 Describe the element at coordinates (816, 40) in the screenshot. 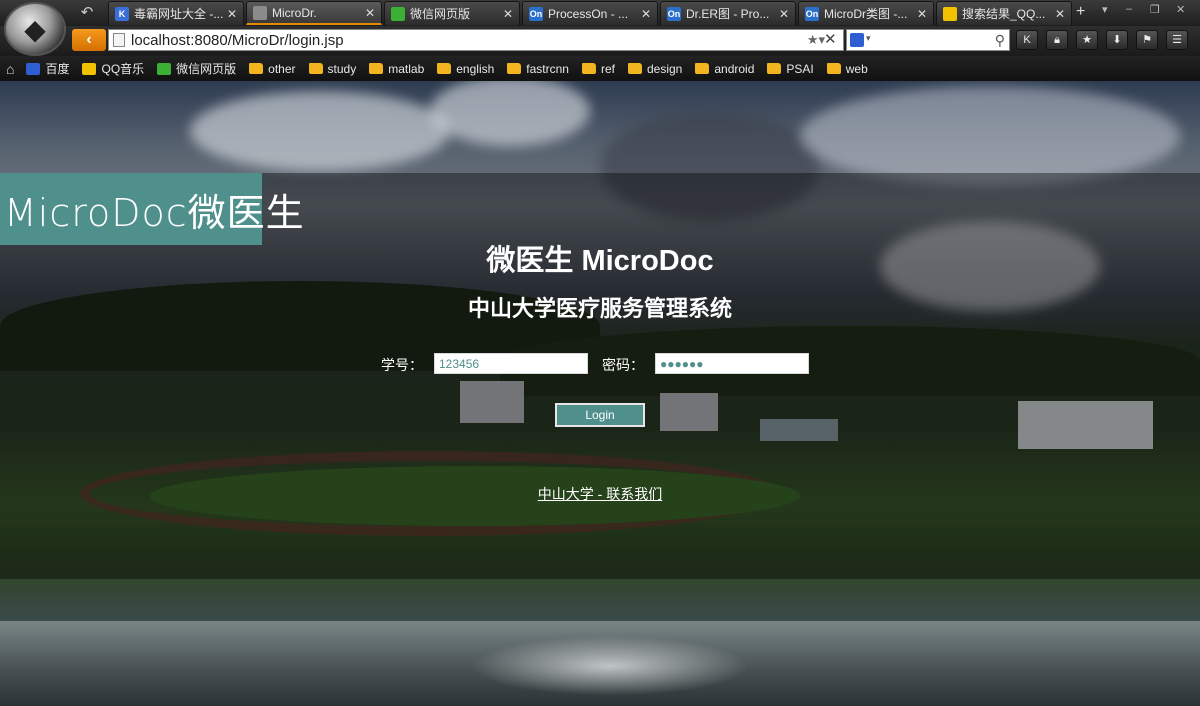

I see `bookmark-star-icon: ★▾` at that location.